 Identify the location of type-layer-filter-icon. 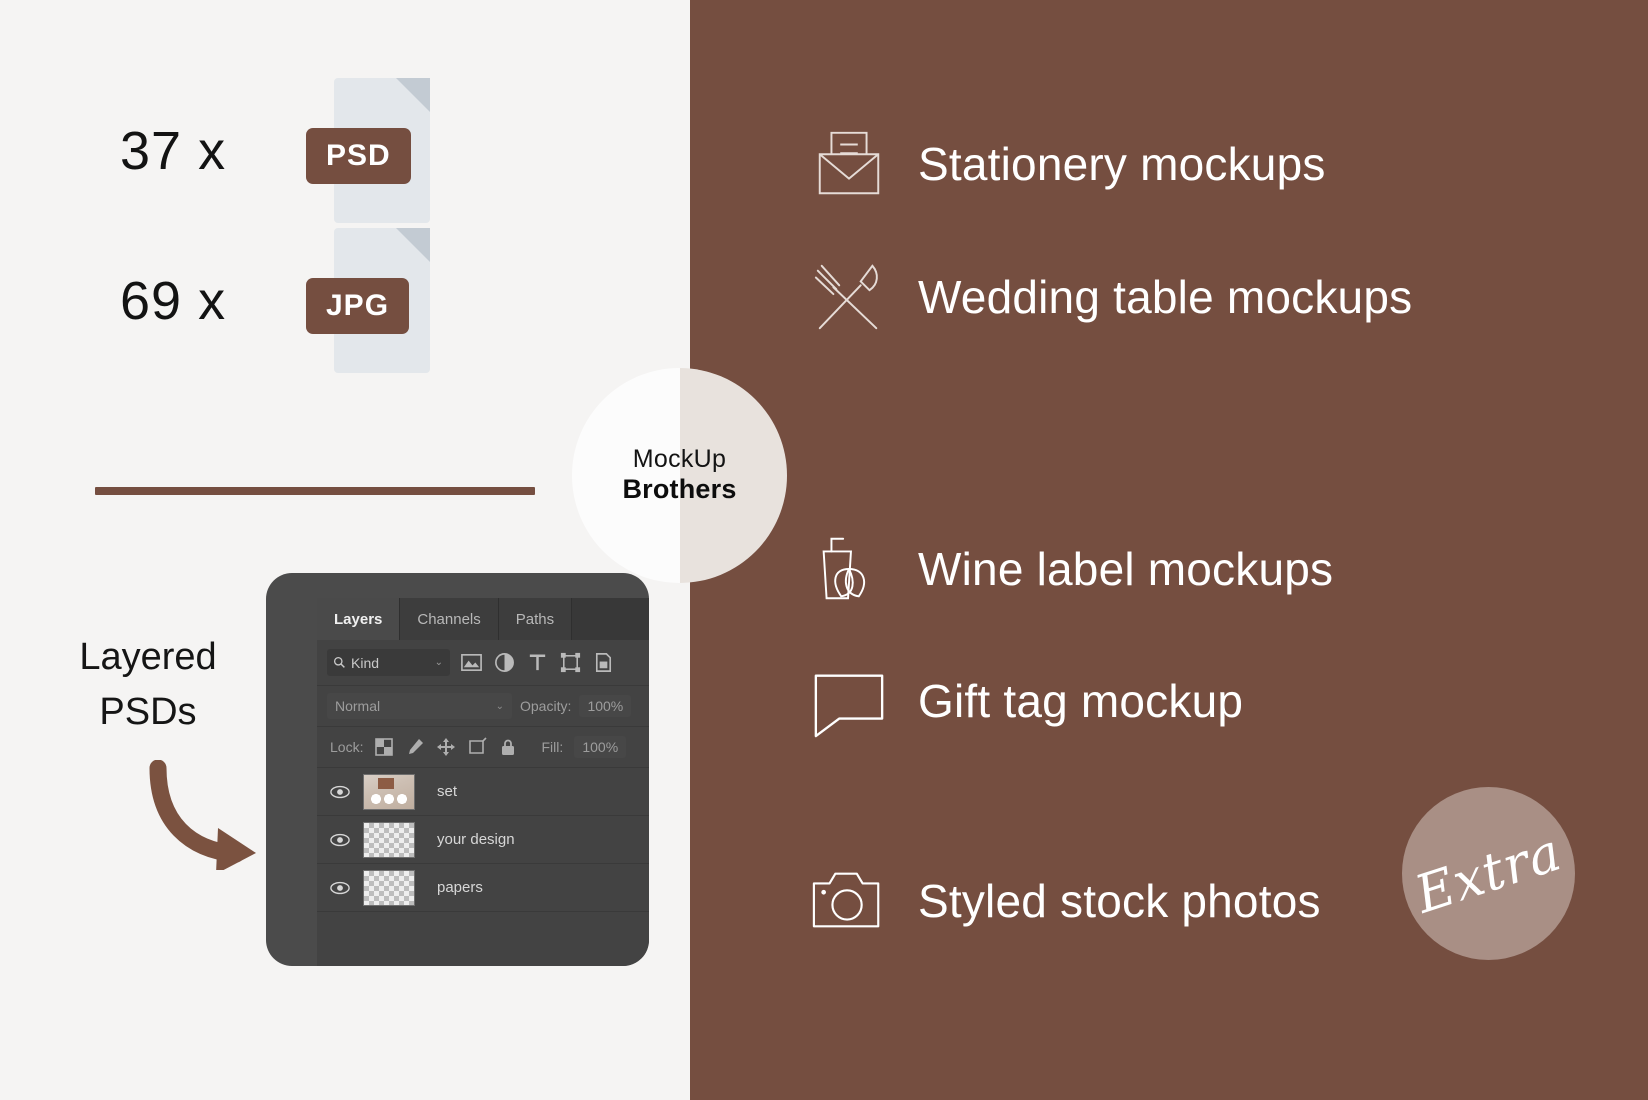
(537, 662).